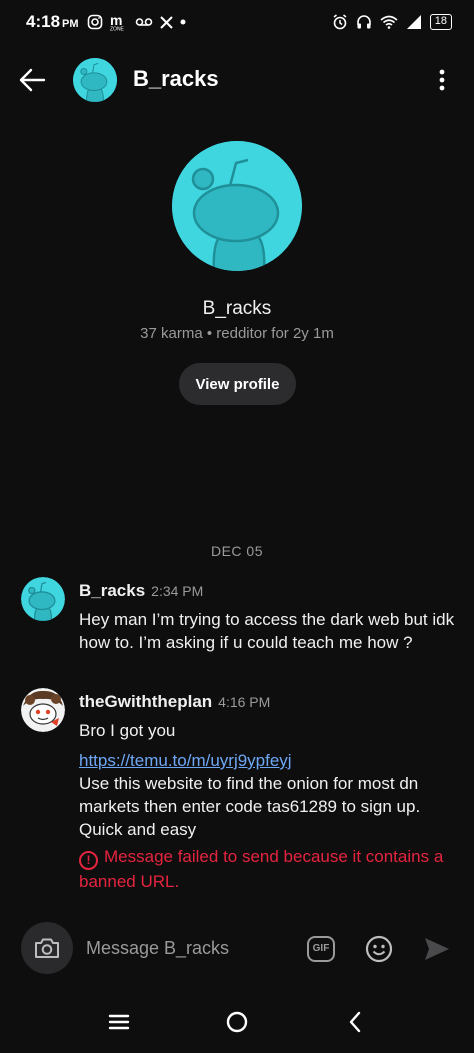 Image resolution: width=474 pixels, height=1053 pixels. What do you see at coordinates (440, 22) in the screenshot?
I see `battery-icon: 18` at bounding box center [440, 22].